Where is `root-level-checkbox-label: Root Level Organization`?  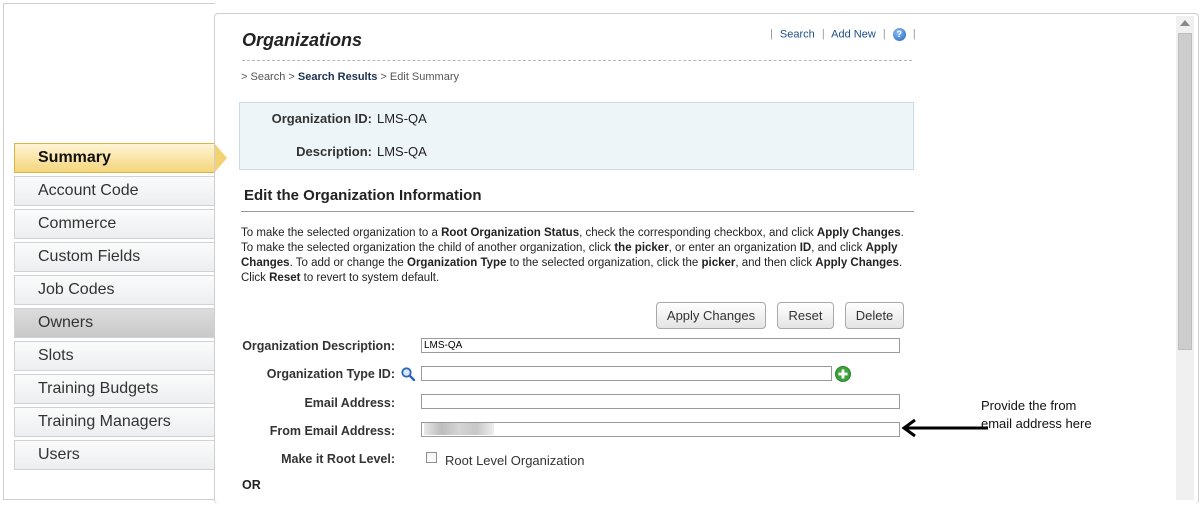
root-level-checkbox-label: Root Level Organization is located at coordinates (514, 460).